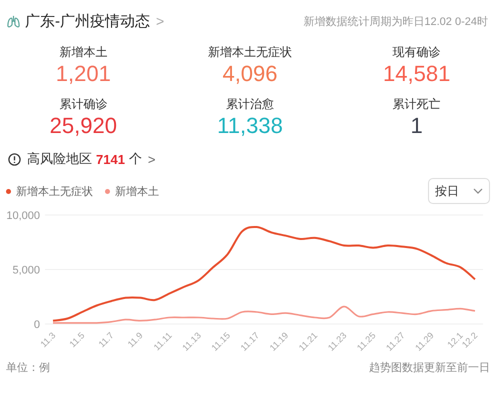 The image size is (500, 404). Describe the element at coordinates (416, 74) in the screenshot. I see `stat-value: 14,581` at that location.